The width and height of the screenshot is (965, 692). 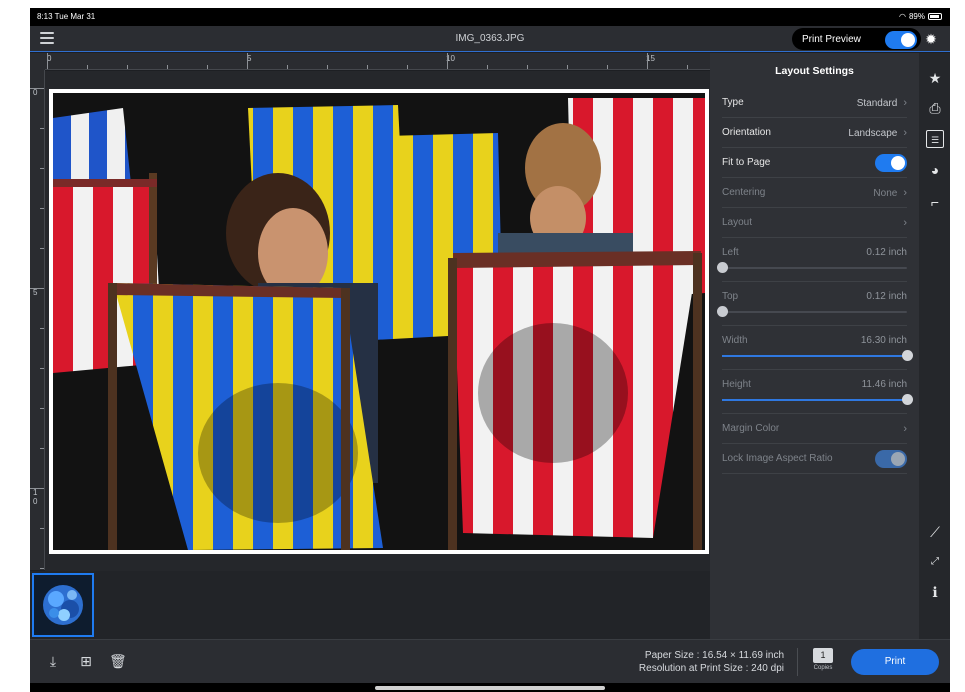 What do you see at coordinates (370, 605) in the screenshot?
I see `thumbnail-strip` at bounding box center [370, 605].